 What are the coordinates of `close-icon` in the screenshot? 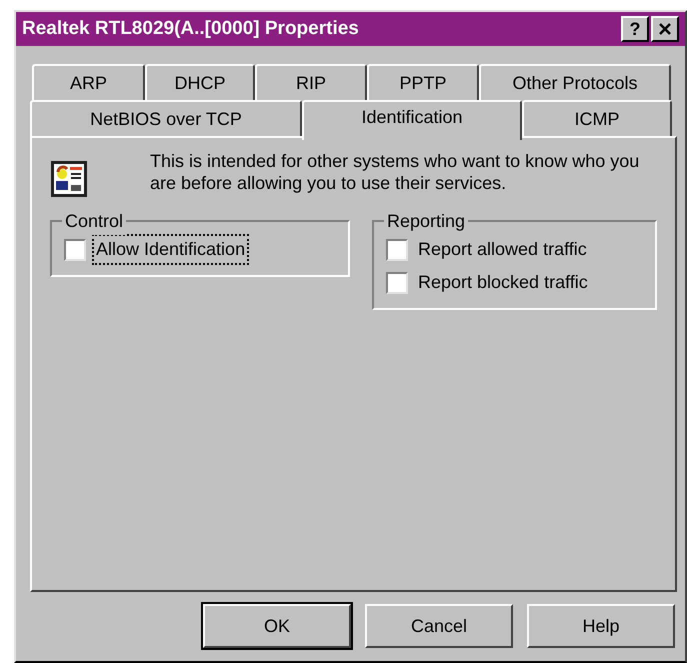 It's located at (665, 29).